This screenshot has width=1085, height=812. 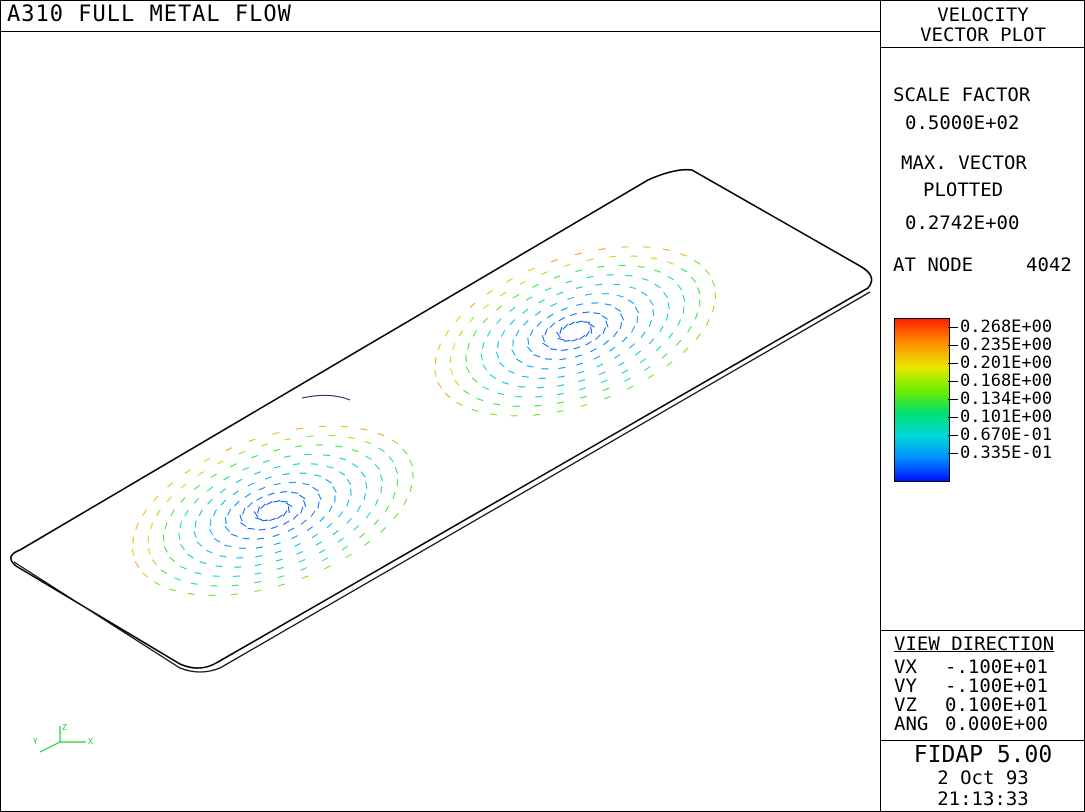 What do you see at coordinates (1006, 363) in the screenshot?
I see `color-scale-label: 0.201E+00` at bounding box center [1006, 363].